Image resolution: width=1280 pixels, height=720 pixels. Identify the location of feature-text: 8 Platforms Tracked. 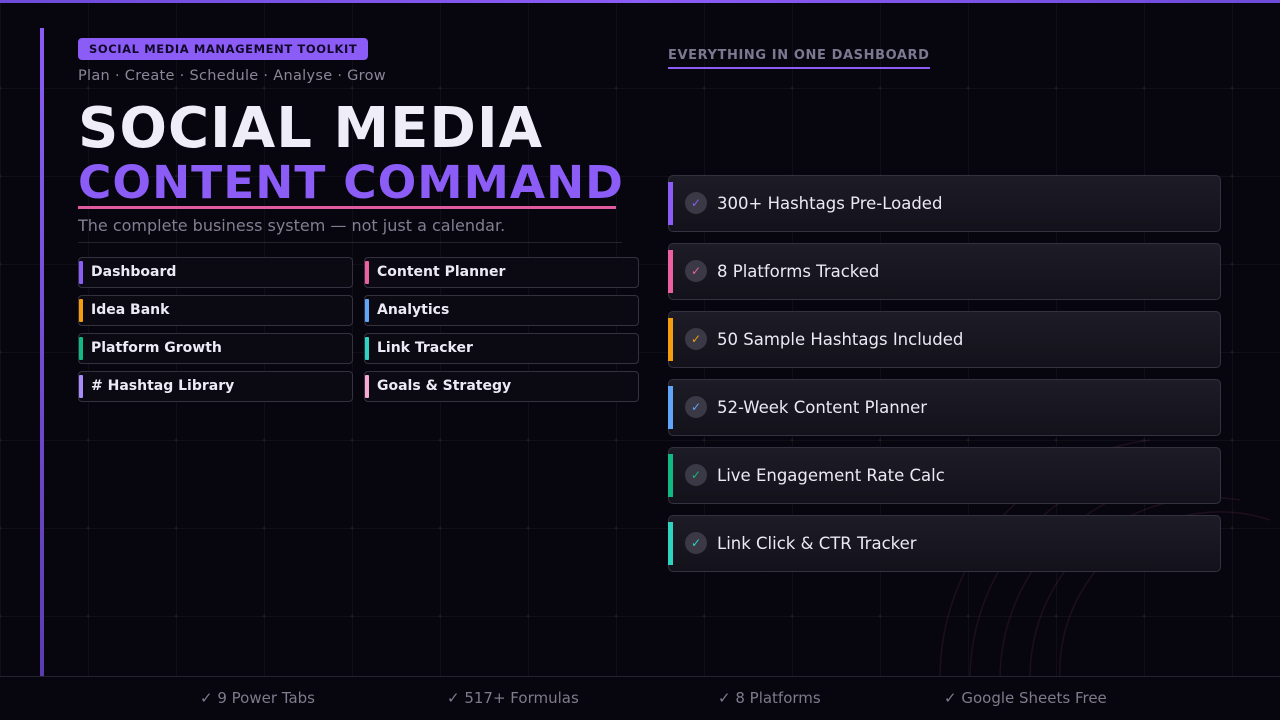
(798, 271).